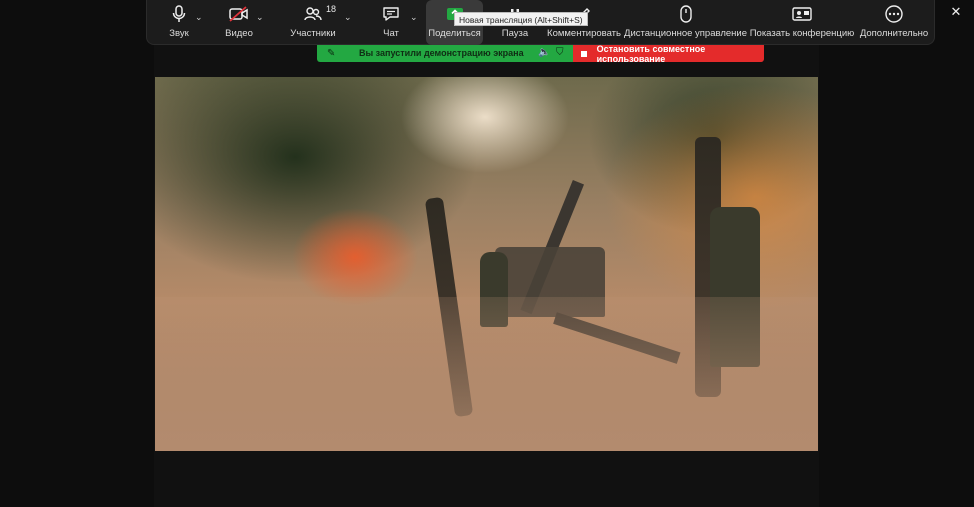  What do you see at coordinates (414, 17) in the screenshot?
I see `chat-options-chevron-icon: ⌄` at bounding box center [414, 17].